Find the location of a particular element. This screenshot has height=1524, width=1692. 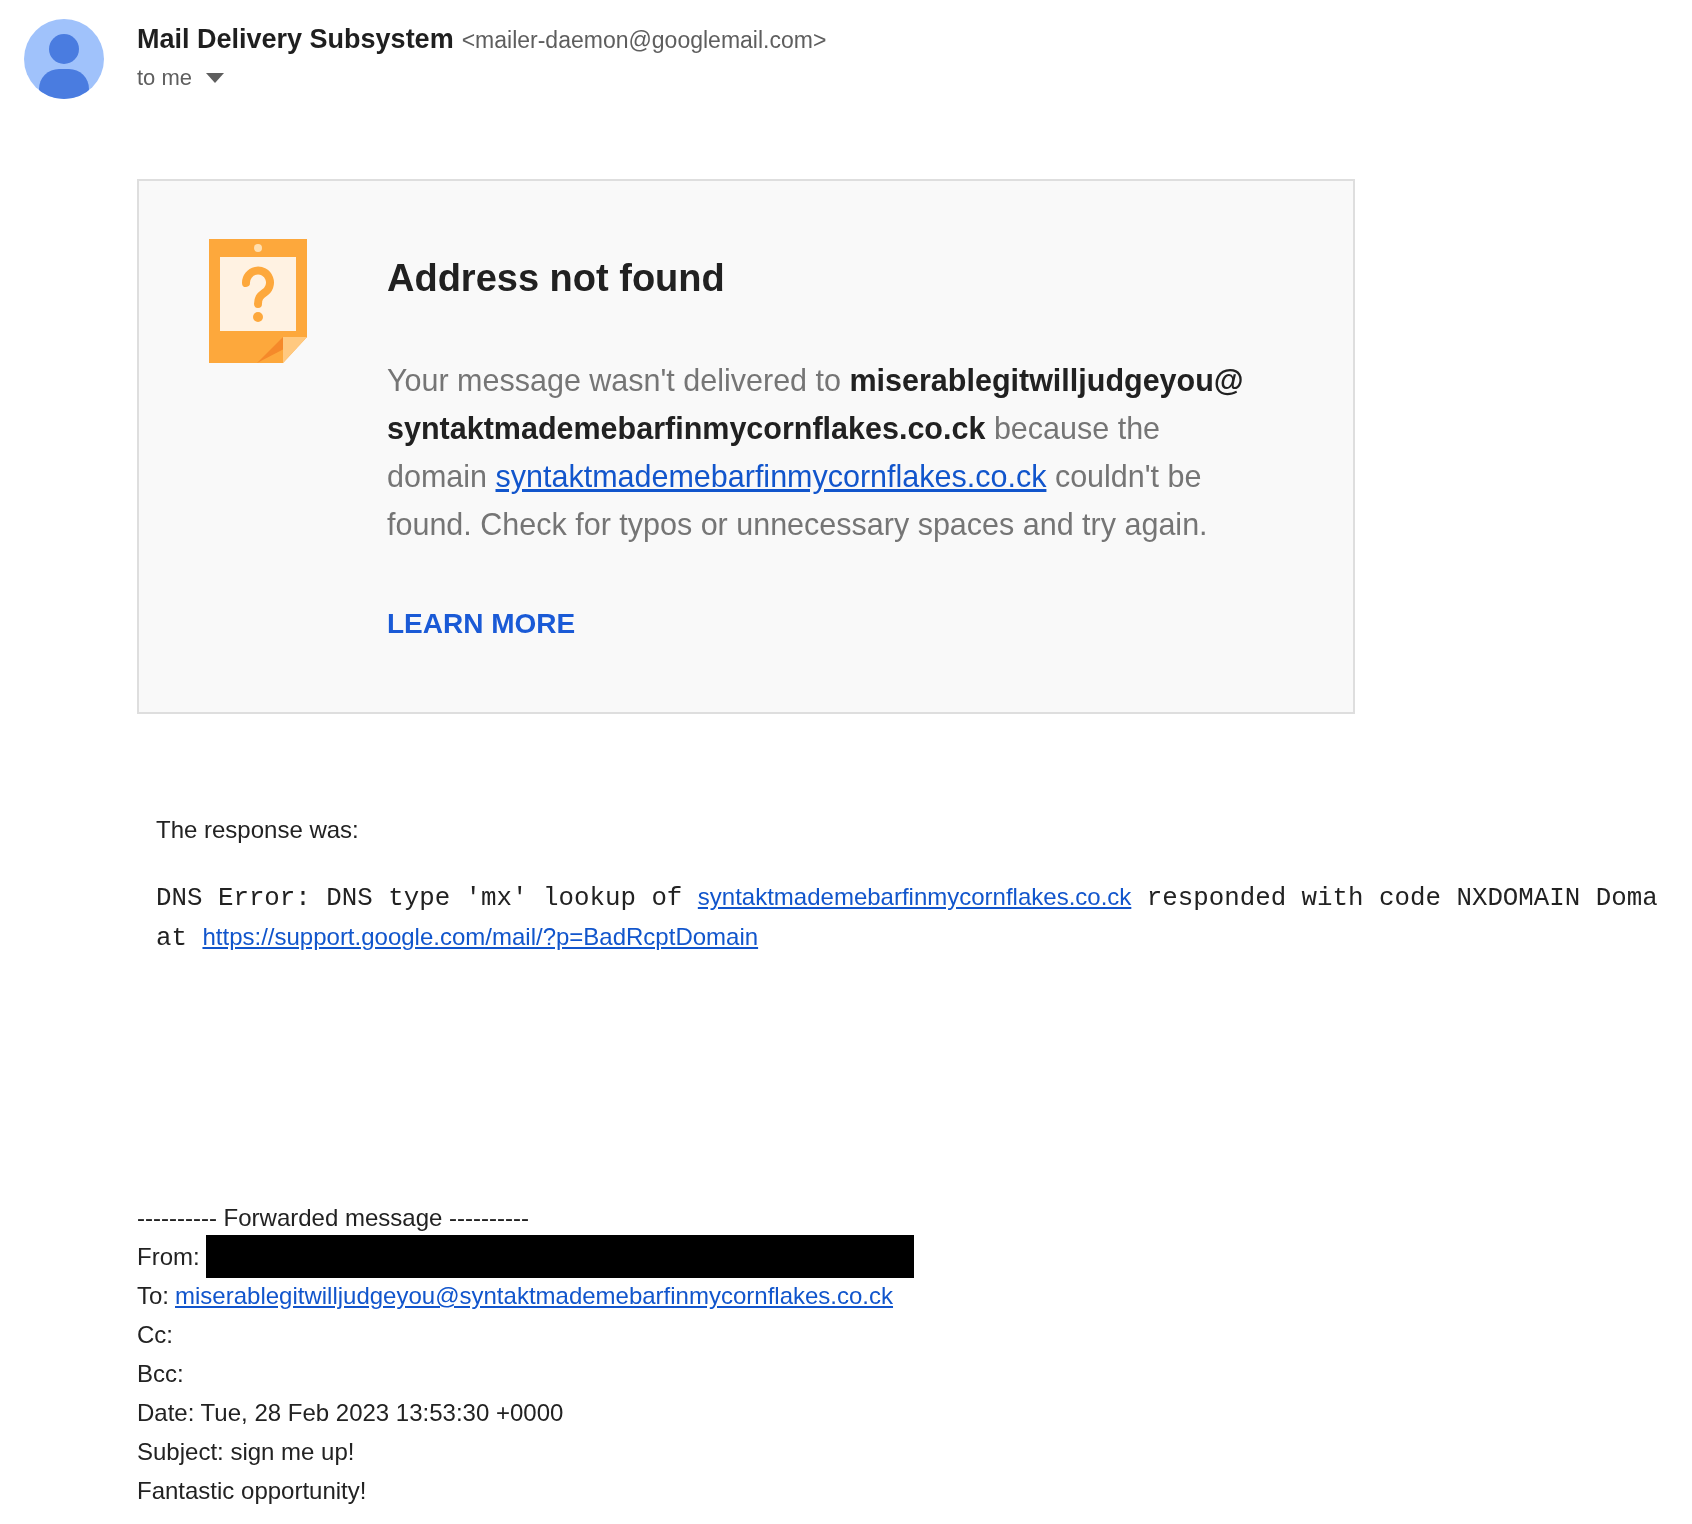

header-line: Date: Tue, 28 Feb 2023 13:53:30 +0000 is located at coordinates (350, 1413).